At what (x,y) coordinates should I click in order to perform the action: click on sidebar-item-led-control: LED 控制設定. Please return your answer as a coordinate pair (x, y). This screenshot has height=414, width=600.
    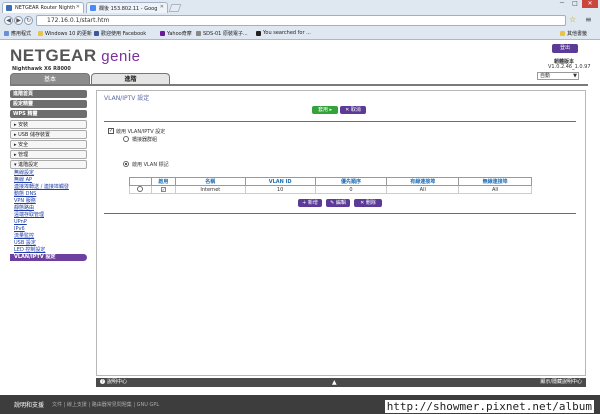
    Looking at the image, I should click on (48, 250).